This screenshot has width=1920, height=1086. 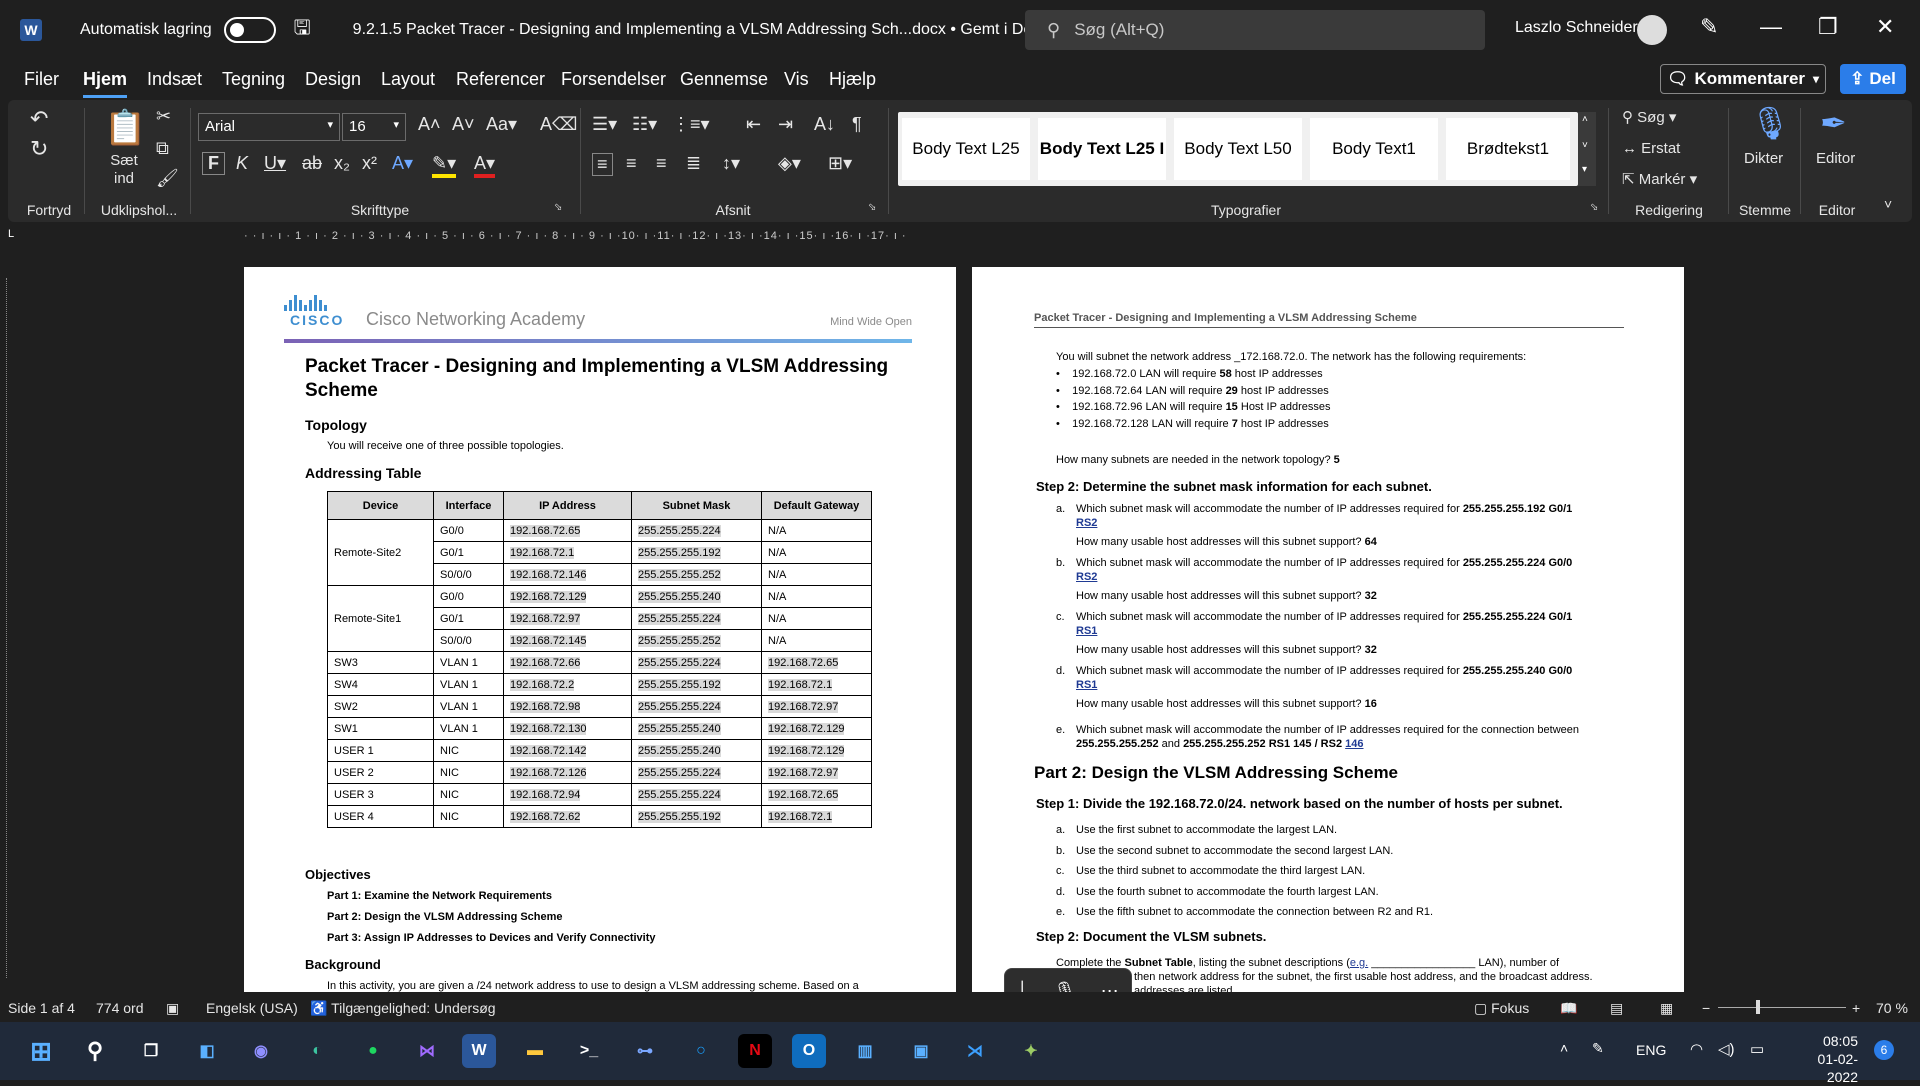 What do you see at coordinates (1763, 158) in the screenshot?
I see `dictate-label: Dikter` at bounding box center [1763, 158].